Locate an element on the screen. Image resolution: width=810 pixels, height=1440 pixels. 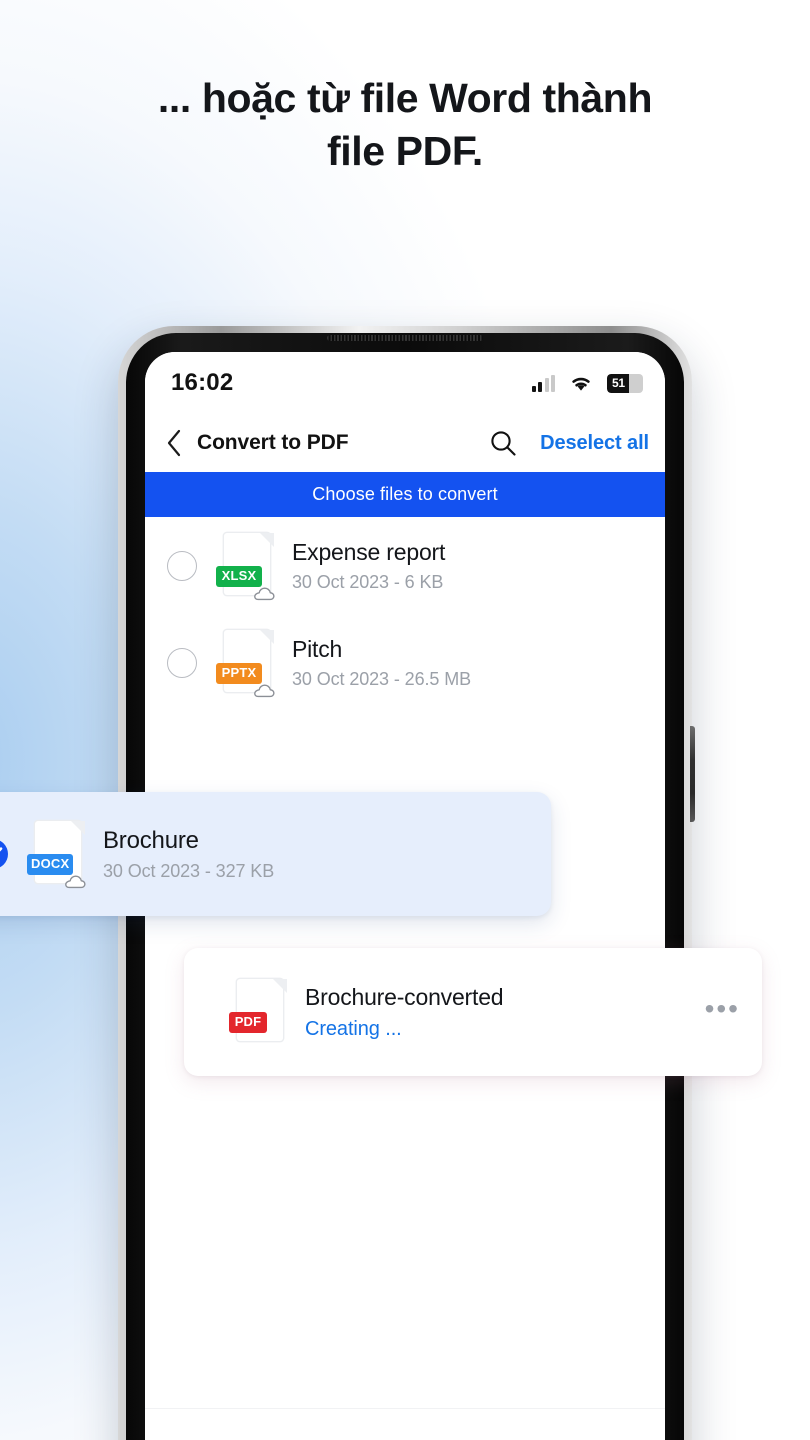
selected-file-card: DOCX Brochure 30 Oct 2023 - 327 KB is located at coordinates (275, 854).